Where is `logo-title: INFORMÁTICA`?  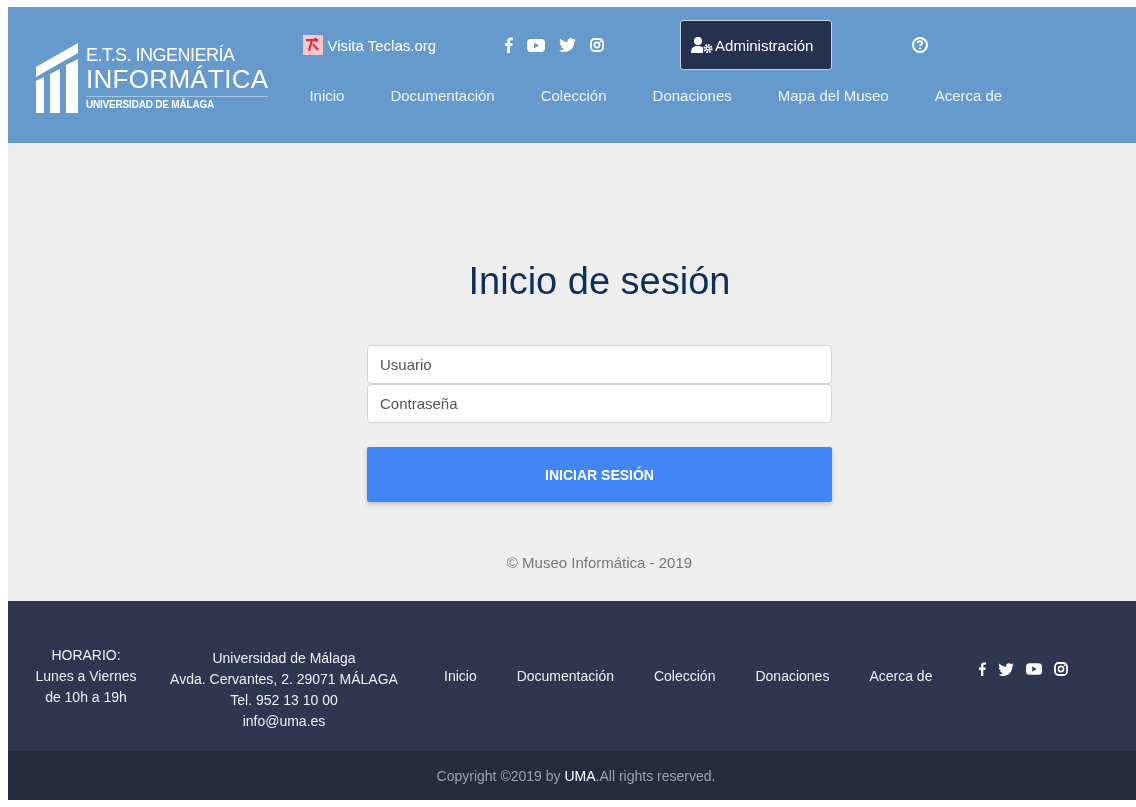 logo-title: INFORMÁTICA is located at coordinates (177, 81).